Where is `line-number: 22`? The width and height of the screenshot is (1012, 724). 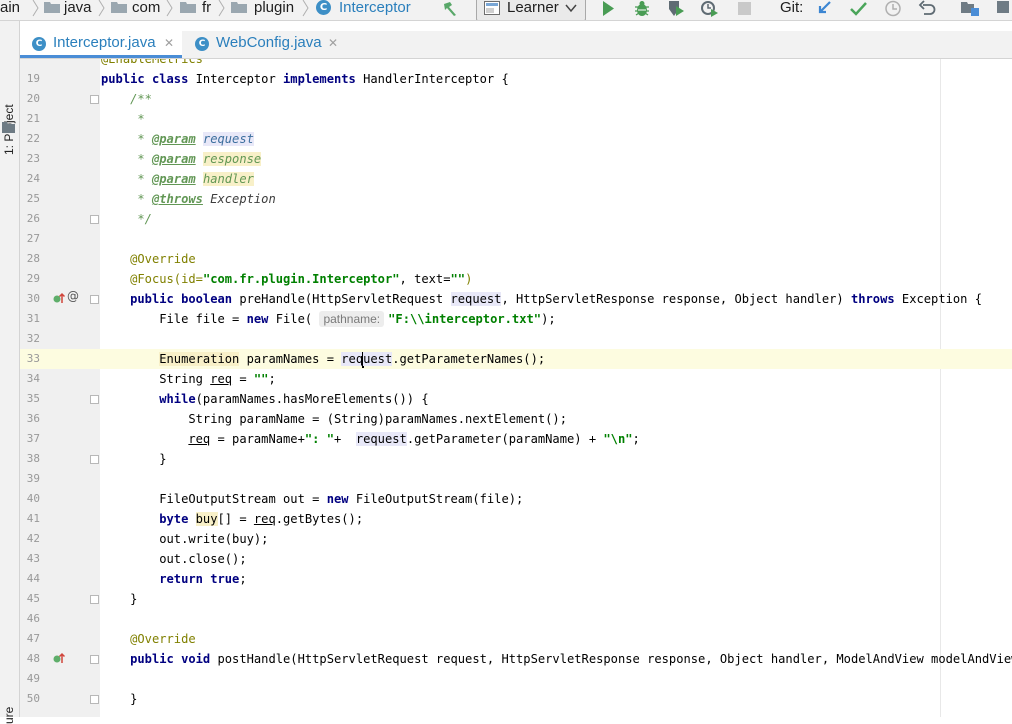
line-number: 22 is located at coordinates (33, 138).